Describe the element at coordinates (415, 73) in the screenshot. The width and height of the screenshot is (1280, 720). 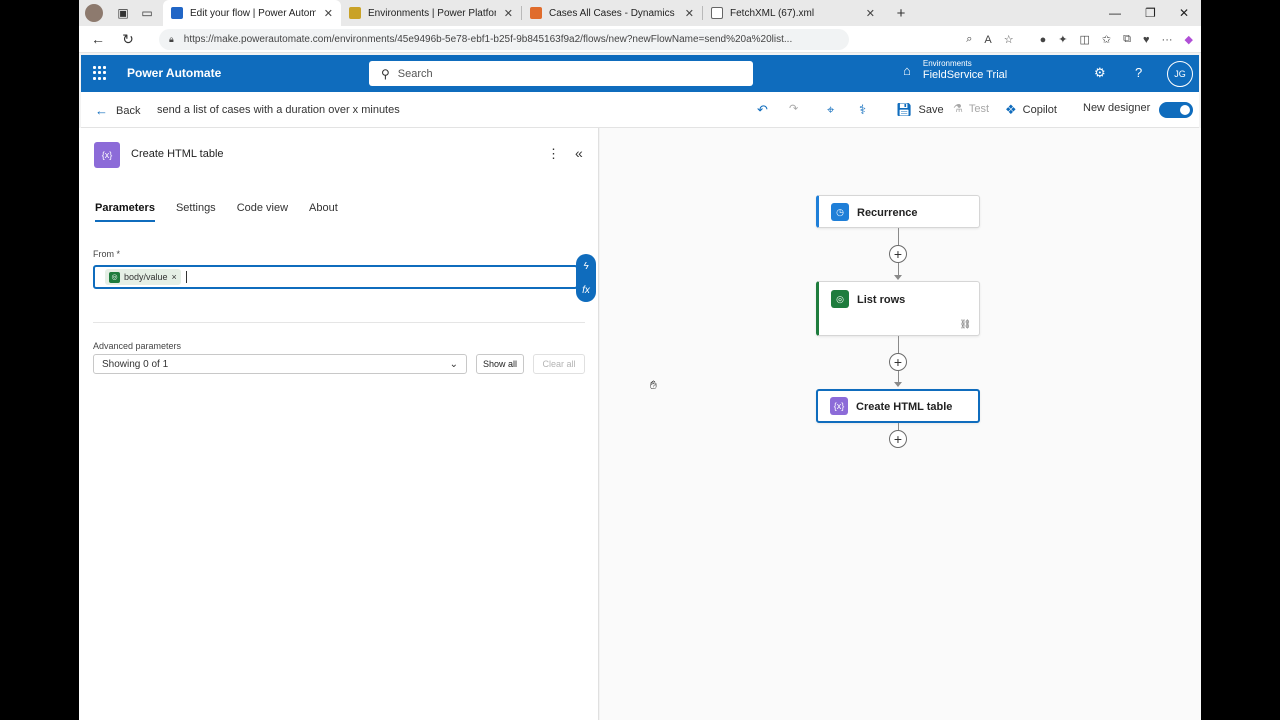
I see `search-placeholder: Search` at that location.